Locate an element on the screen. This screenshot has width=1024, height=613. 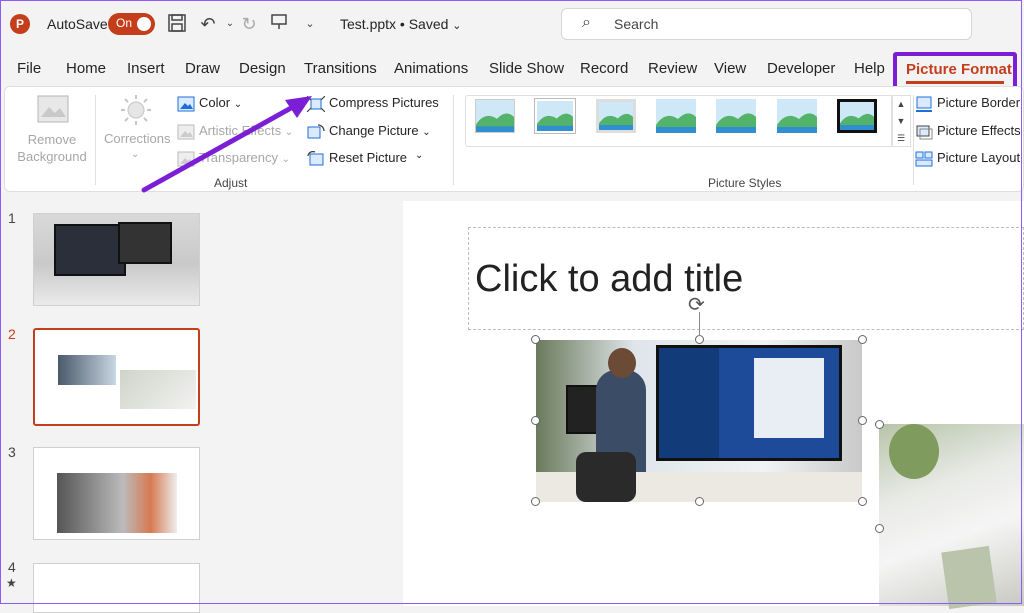
present-icon is located at coordinates (279, 24).